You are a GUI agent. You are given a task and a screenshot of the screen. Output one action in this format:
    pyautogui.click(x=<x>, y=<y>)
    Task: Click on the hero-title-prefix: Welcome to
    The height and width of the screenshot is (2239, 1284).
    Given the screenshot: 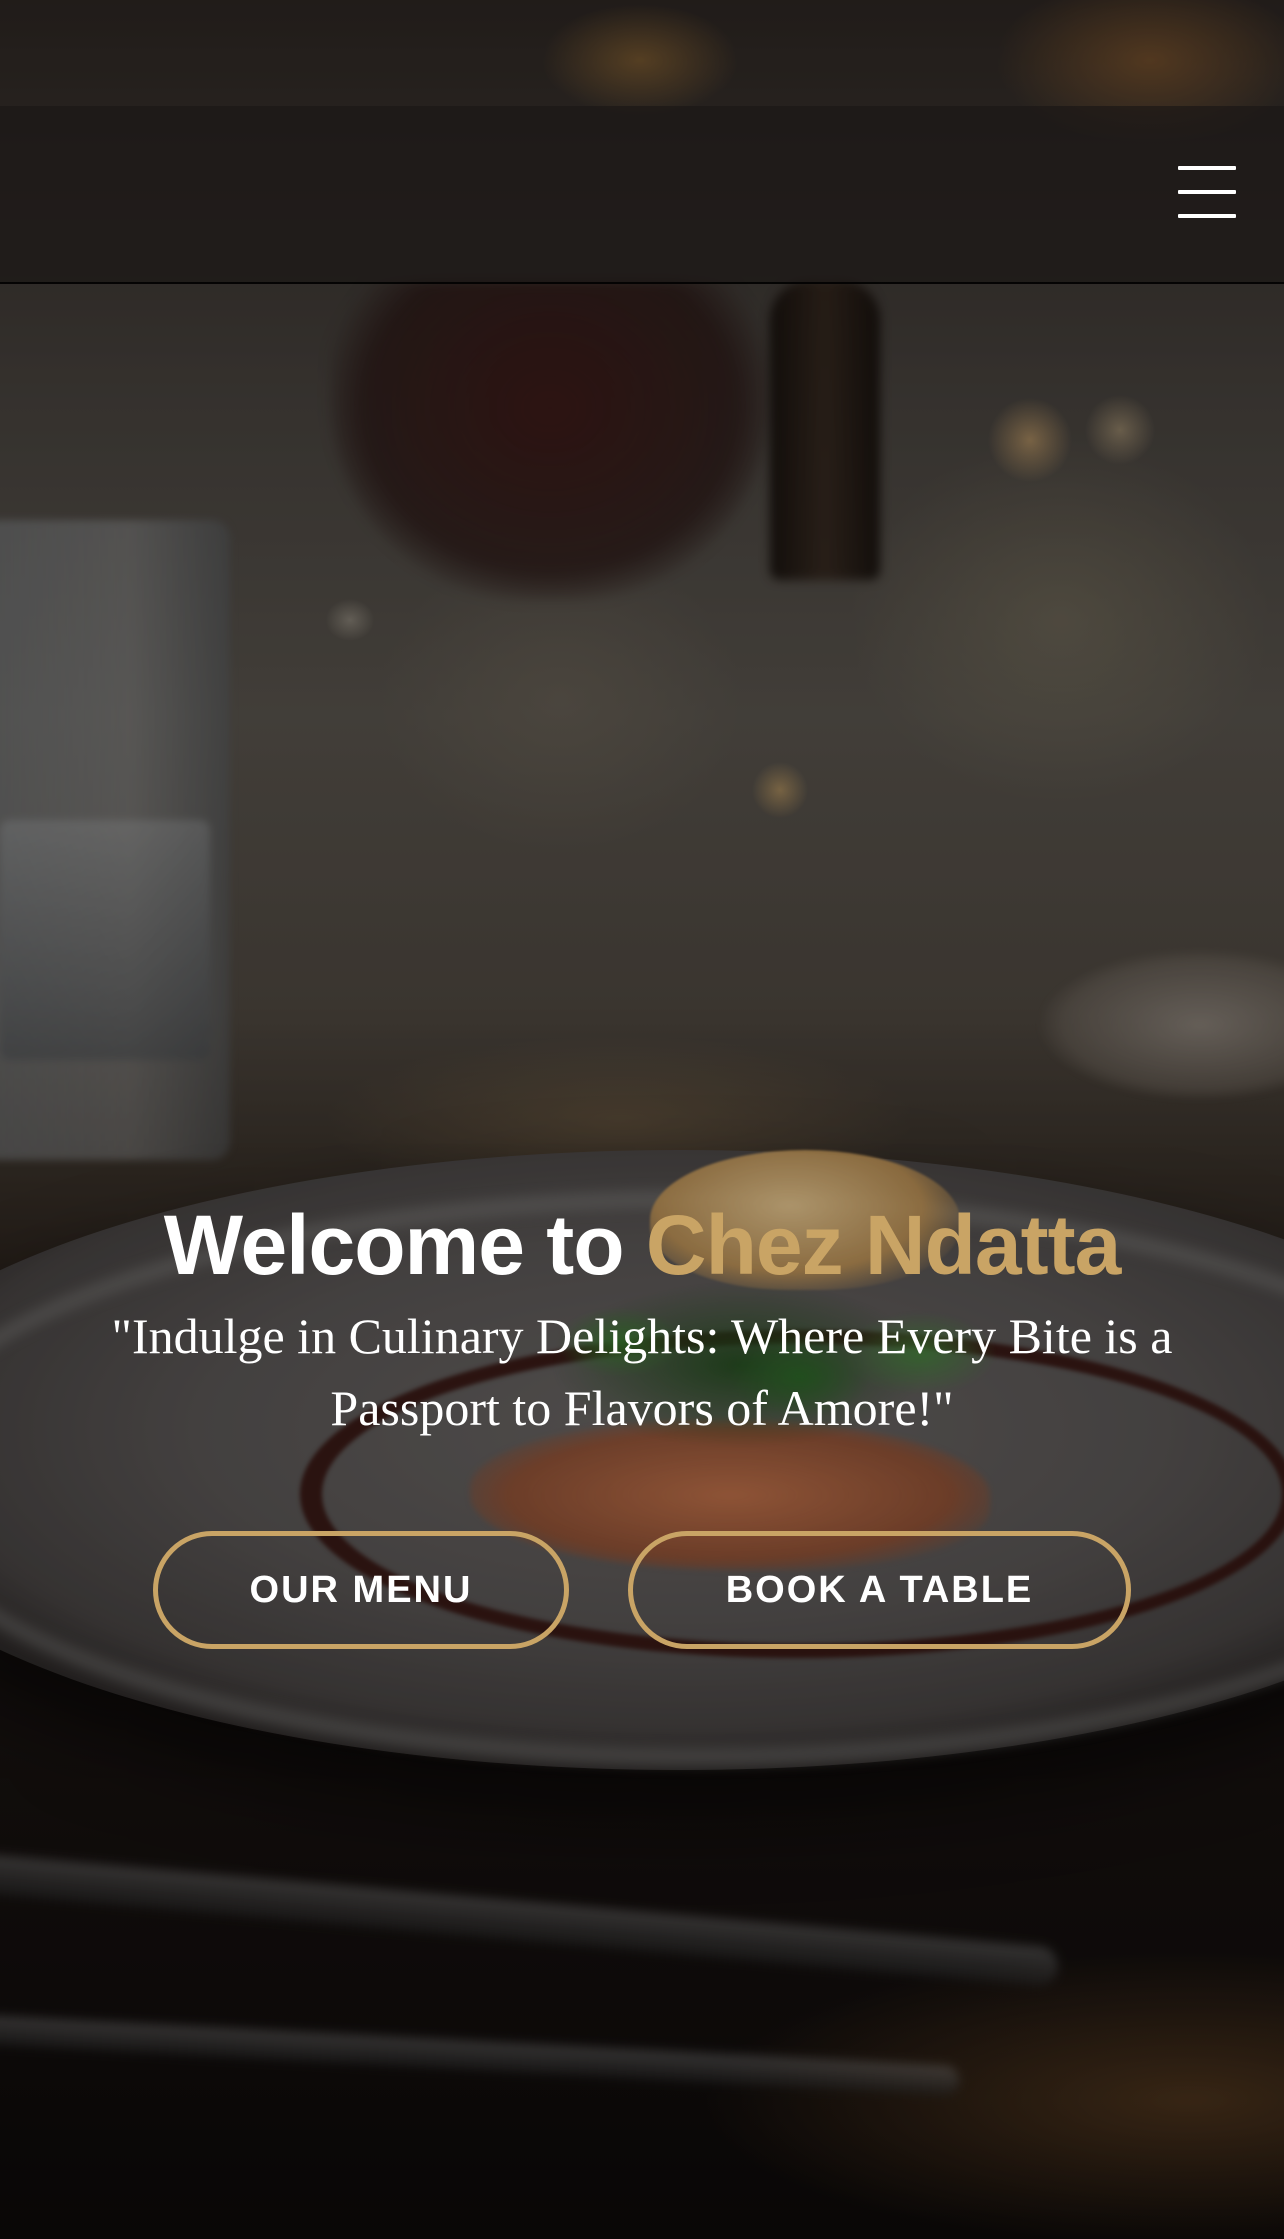 What is the action you would take?
    pyautogui.click(x=404, y=1245)
    